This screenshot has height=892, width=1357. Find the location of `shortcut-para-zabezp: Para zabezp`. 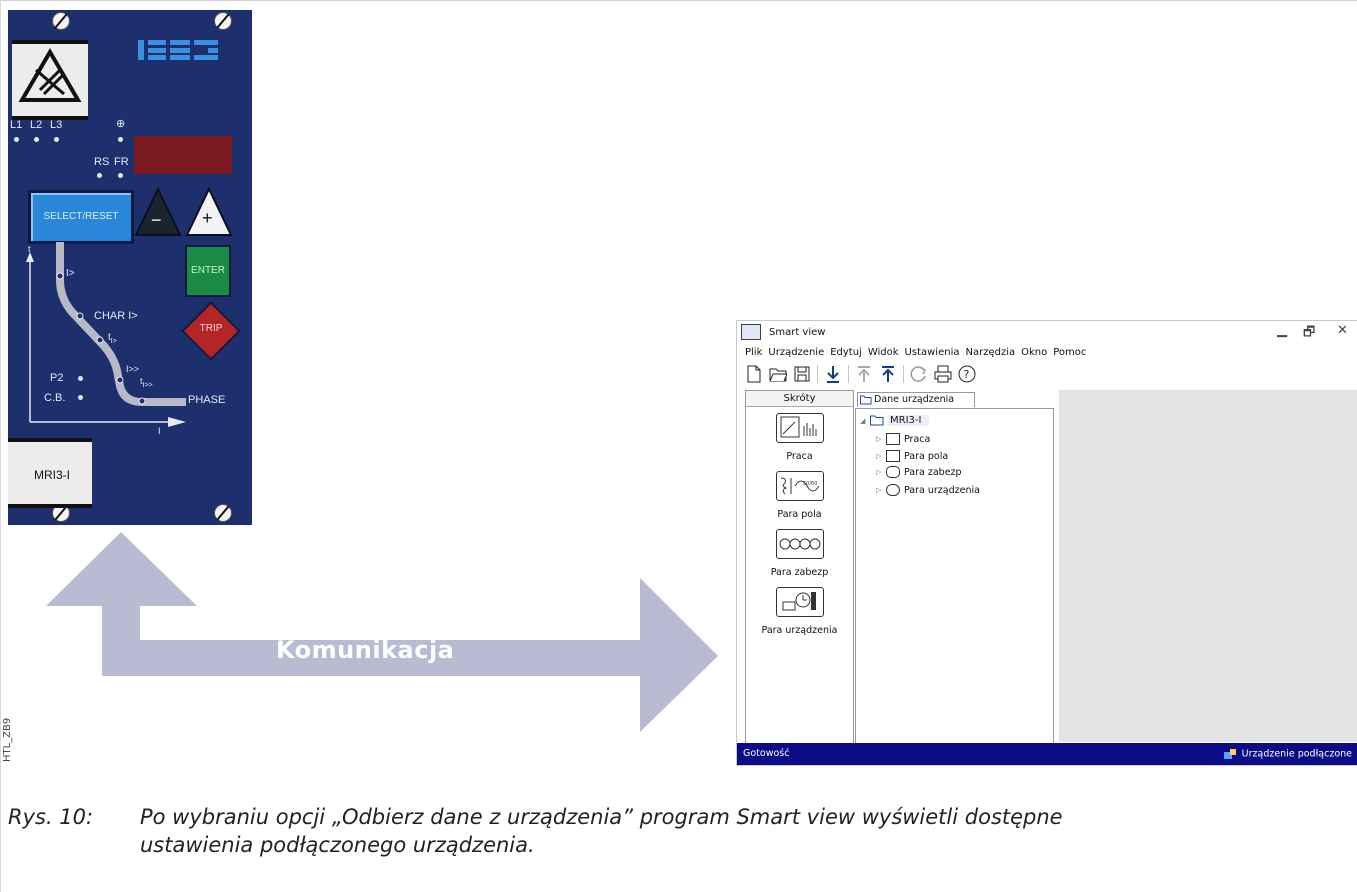

shortcut-para-zabezp: Para zabezp is located at coordinates (799, 553).